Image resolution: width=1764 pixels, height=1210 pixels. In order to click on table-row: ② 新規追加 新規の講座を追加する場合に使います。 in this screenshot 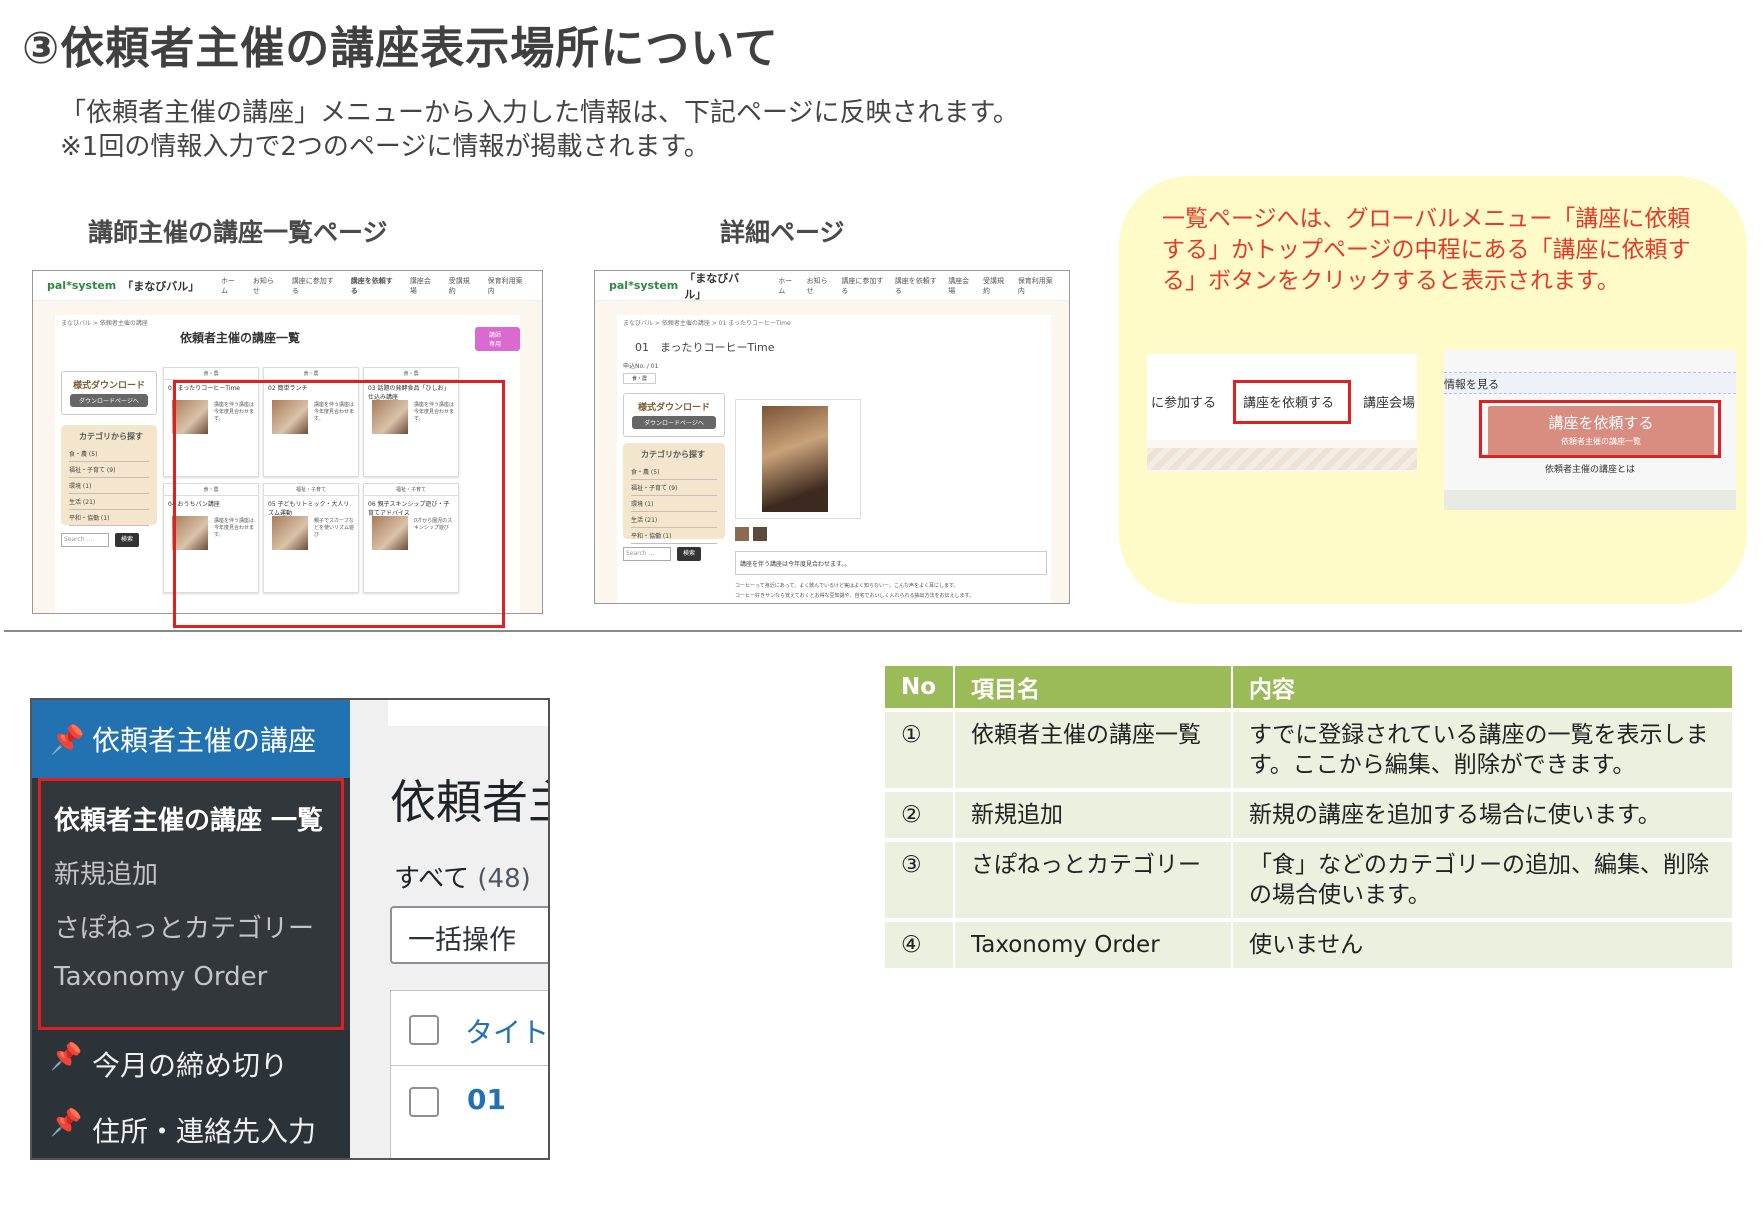, I will do `click(1309, 813)`.